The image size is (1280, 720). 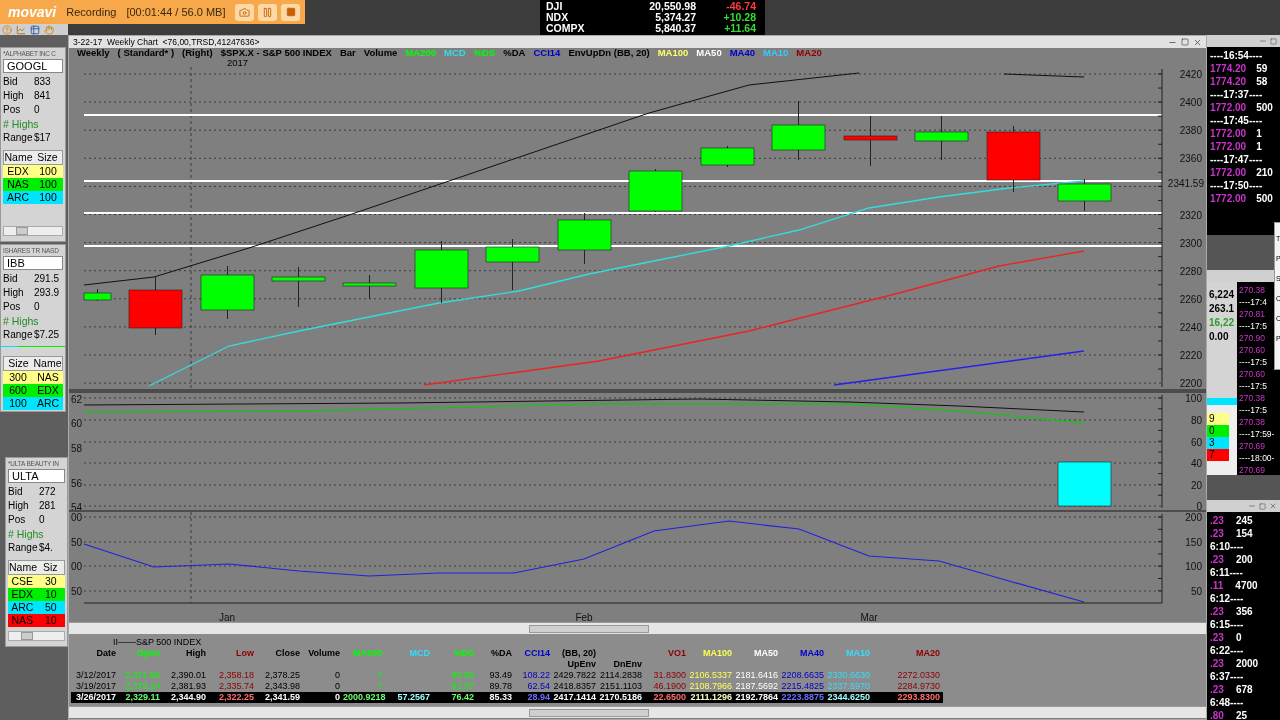 What do you see at coordinates (928, 653) in the screenshot?
I see `column-header: MA20` at bounding box center [928, 653].